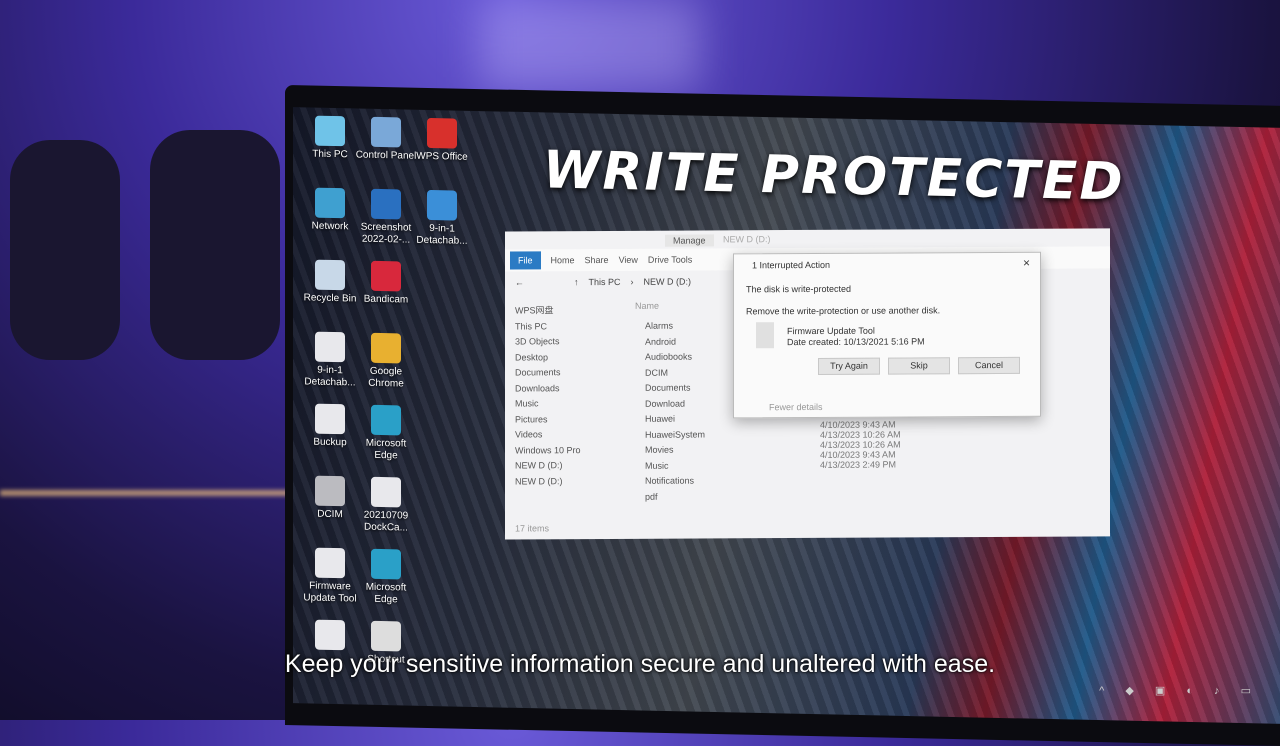 The height and width of the screenshot is (746, 1280). I want to click on dialog-file-name: Firmware Update Tool, so click(831, 331).